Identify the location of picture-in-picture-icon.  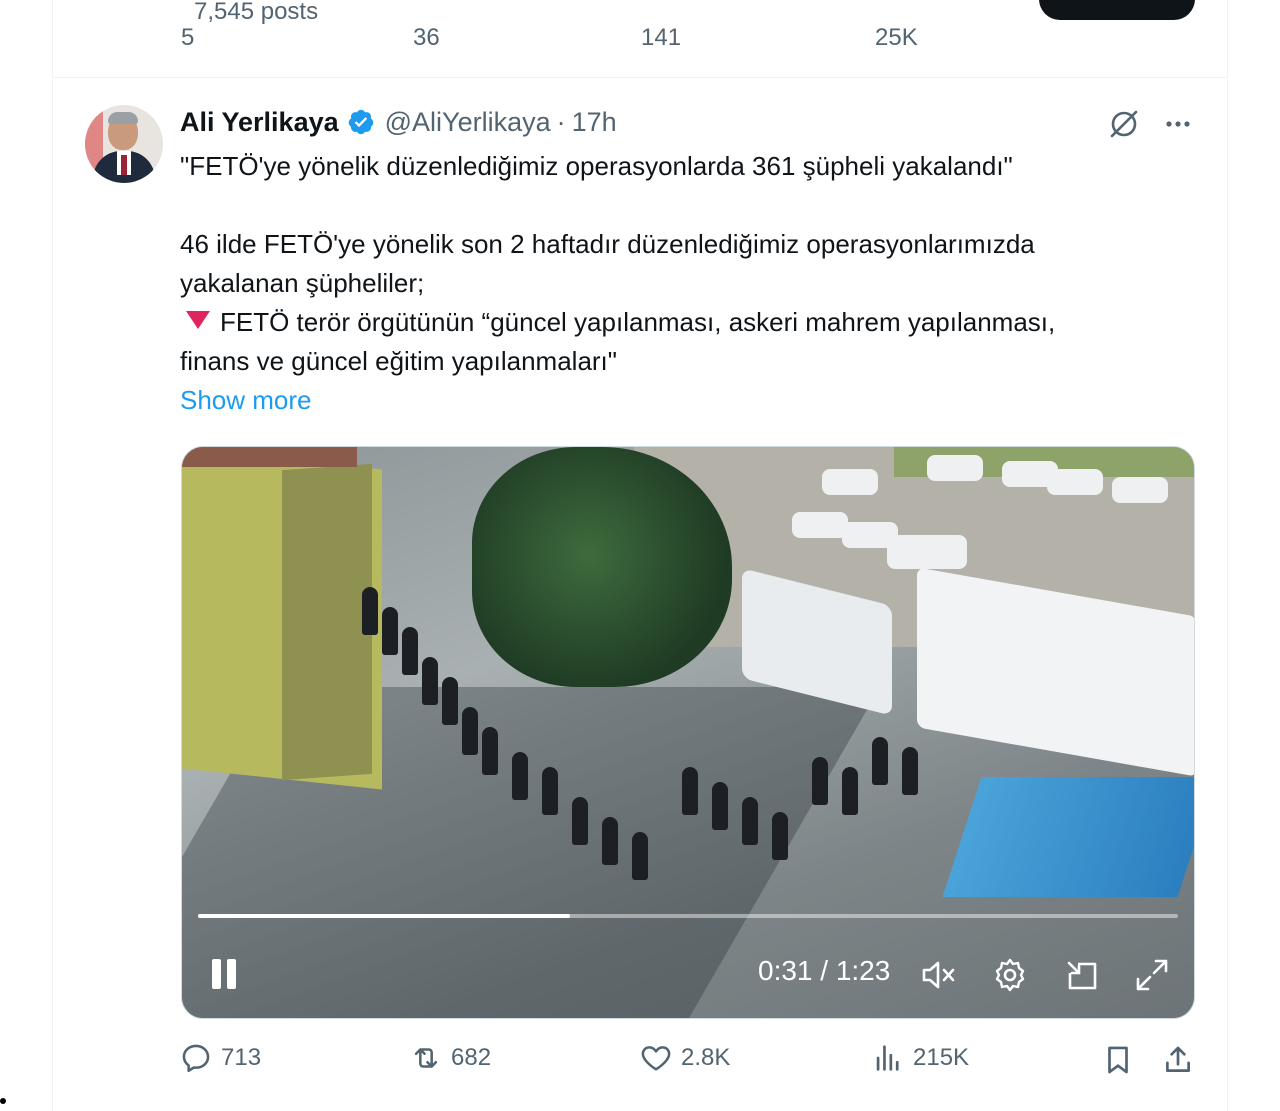
(1082, 975).